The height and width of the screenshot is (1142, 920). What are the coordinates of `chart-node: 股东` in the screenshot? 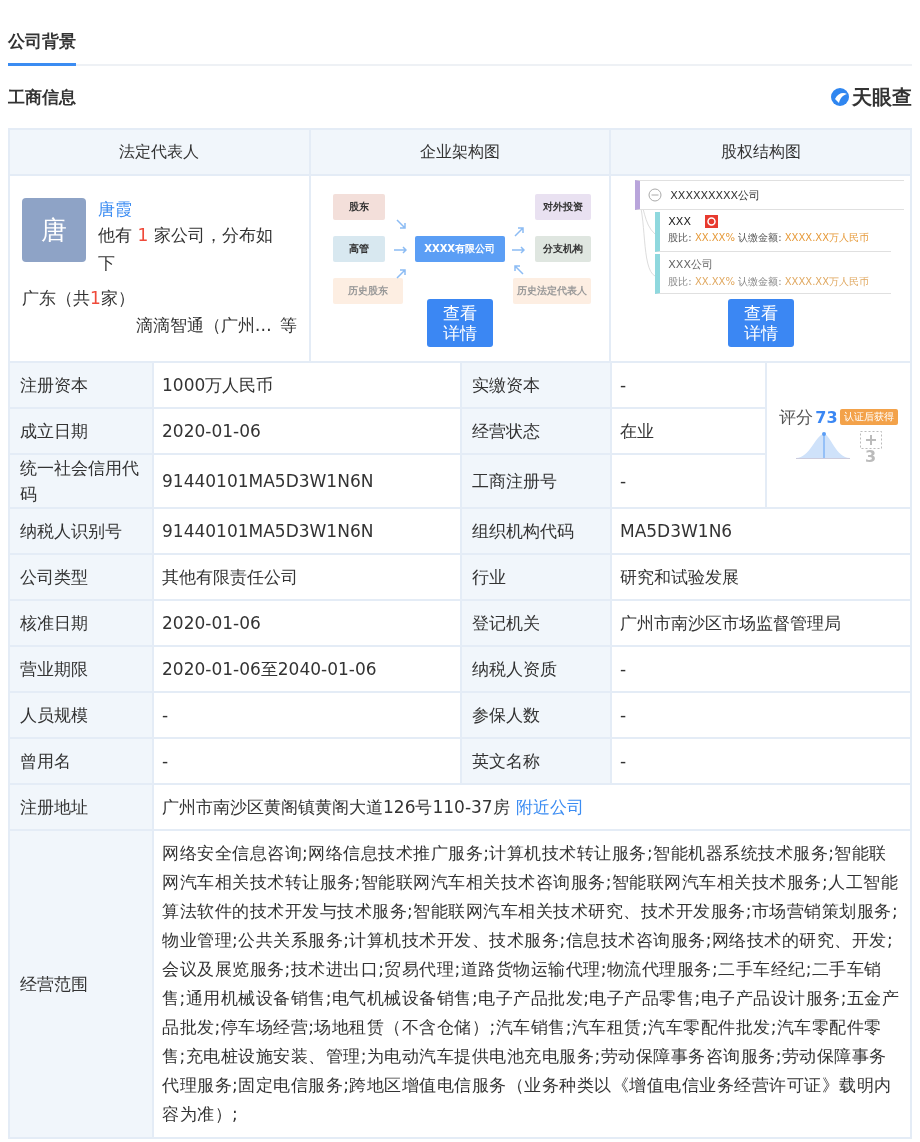 It's located at (358, 207).